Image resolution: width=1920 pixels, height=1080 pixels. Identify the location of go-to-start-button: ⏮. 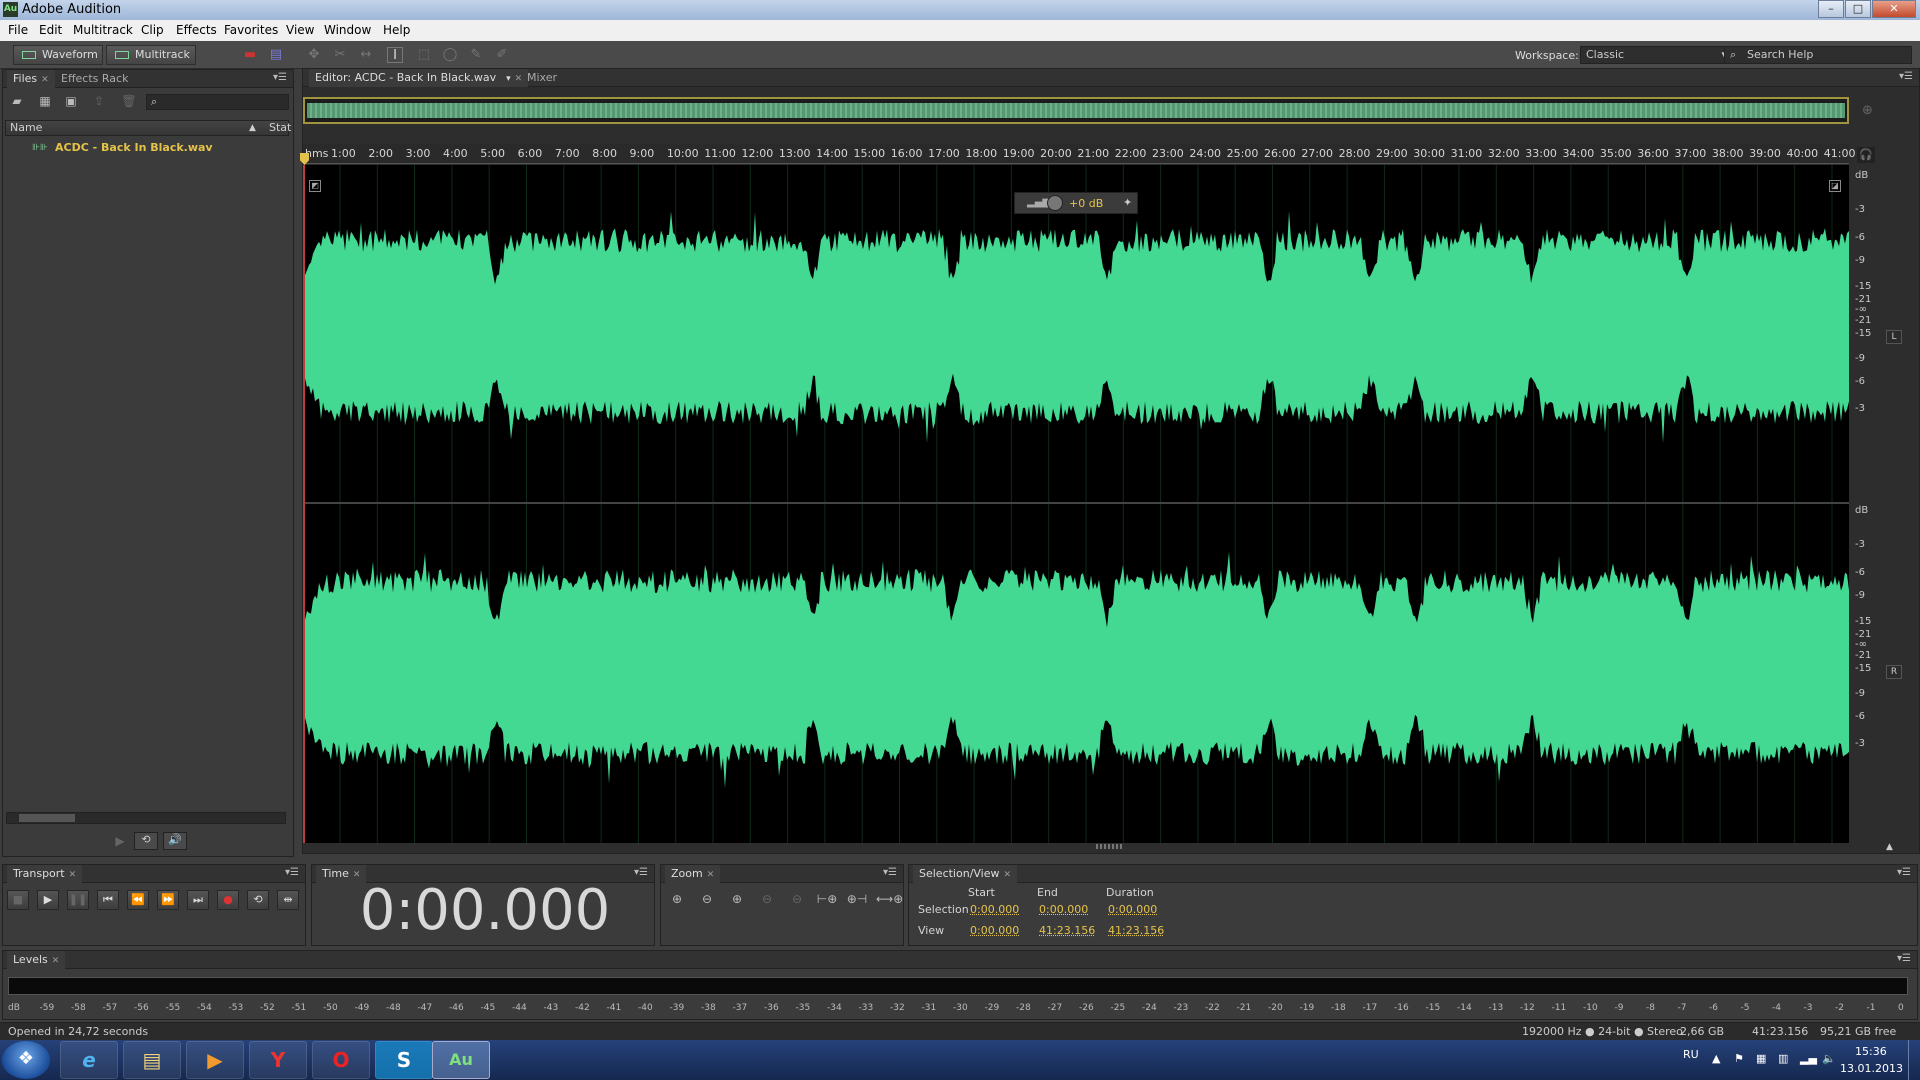
(108, 900).